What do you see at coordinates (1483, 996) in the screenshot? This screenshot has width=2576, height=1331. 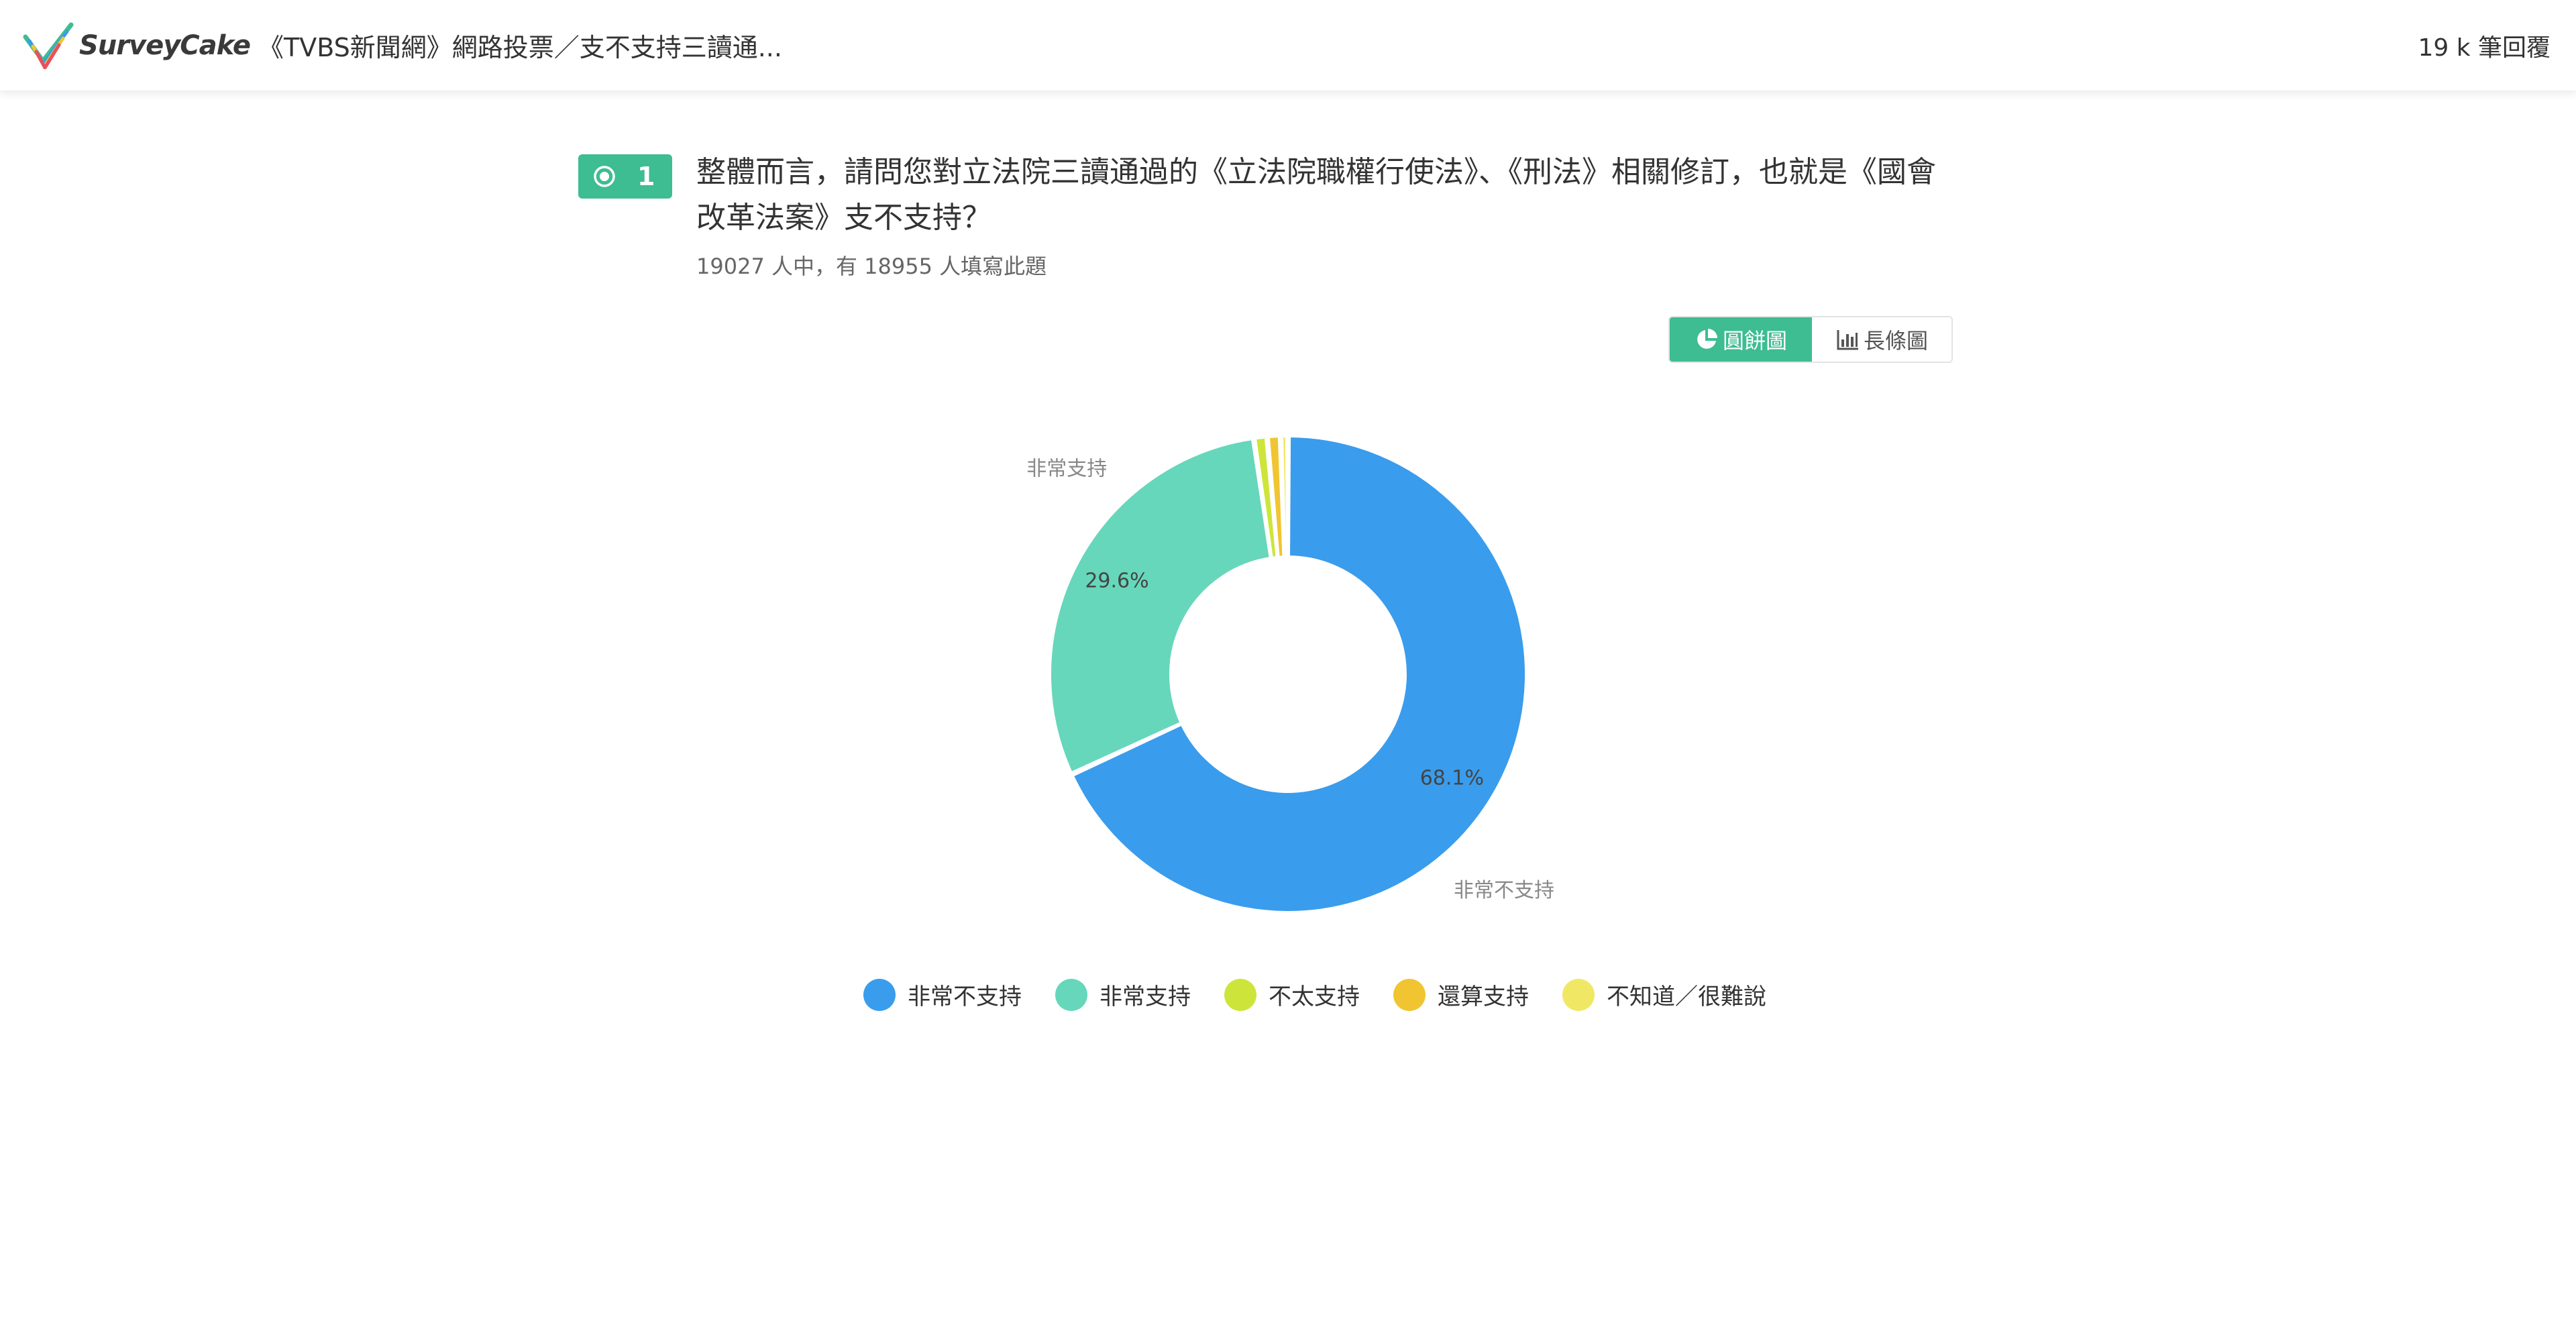 I see `legend-label: 還算支持` at bounding box center [1483, 996].